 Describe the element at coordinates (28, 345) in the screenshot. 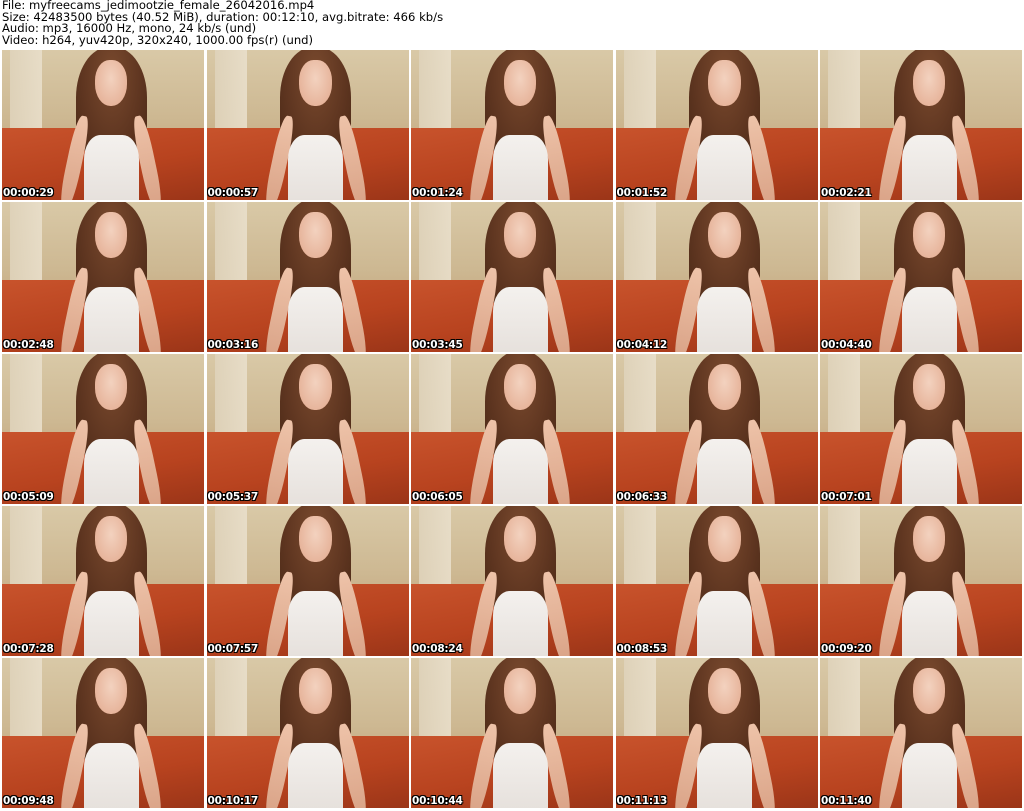

I see `frame-timestamp: 00:02:48` at that location.